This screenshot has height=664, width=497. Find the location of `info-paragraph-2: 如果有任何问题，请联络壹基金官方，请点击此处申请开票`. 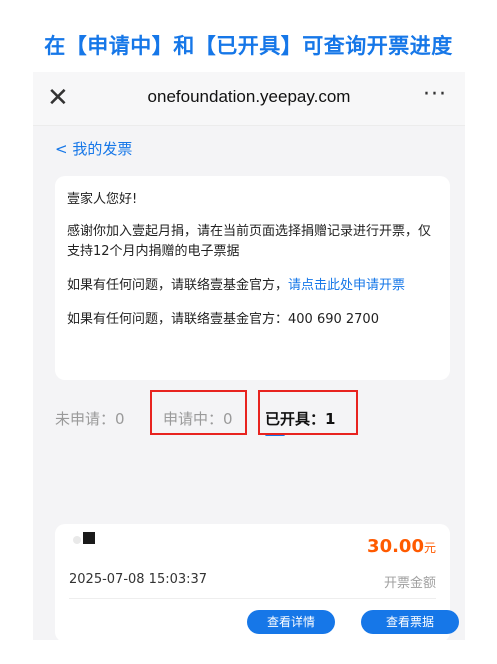

info-paragraph-2: 如果有任何问题，请联络壹基金官方，请点击此处申请开票 is located at coordinates (252, 286).